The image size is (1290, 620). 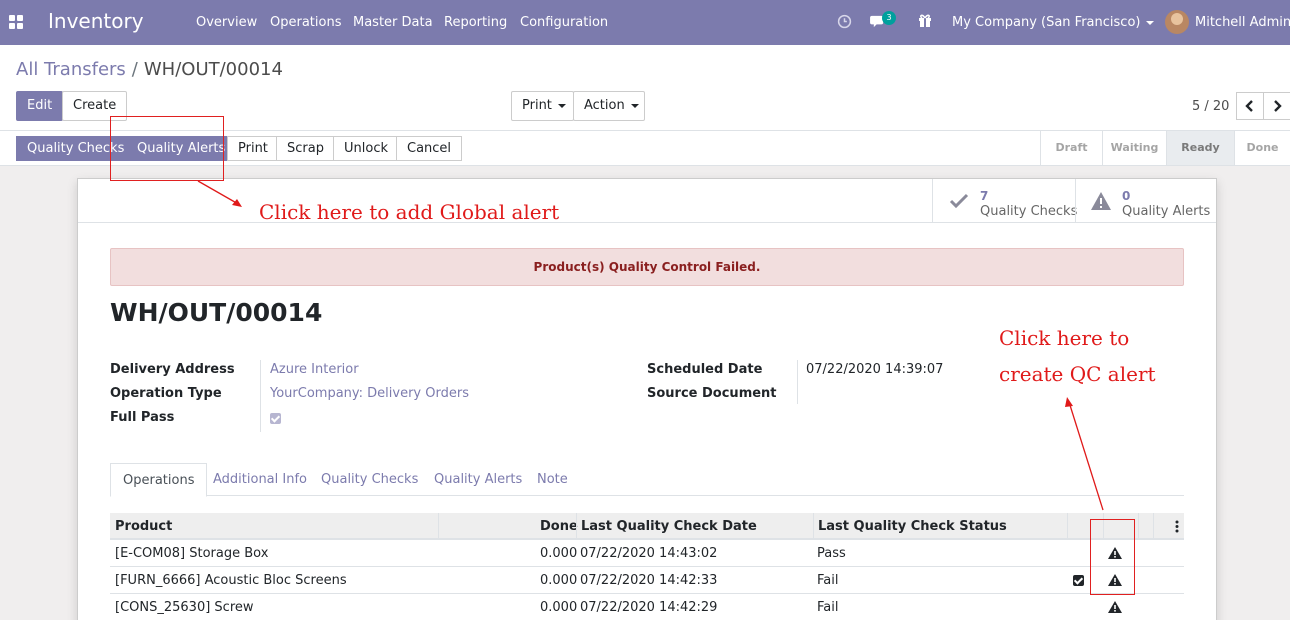 I want to click on breadcrumb: All Transfers / WH/OUT/00014, so click(x=149, y=69).